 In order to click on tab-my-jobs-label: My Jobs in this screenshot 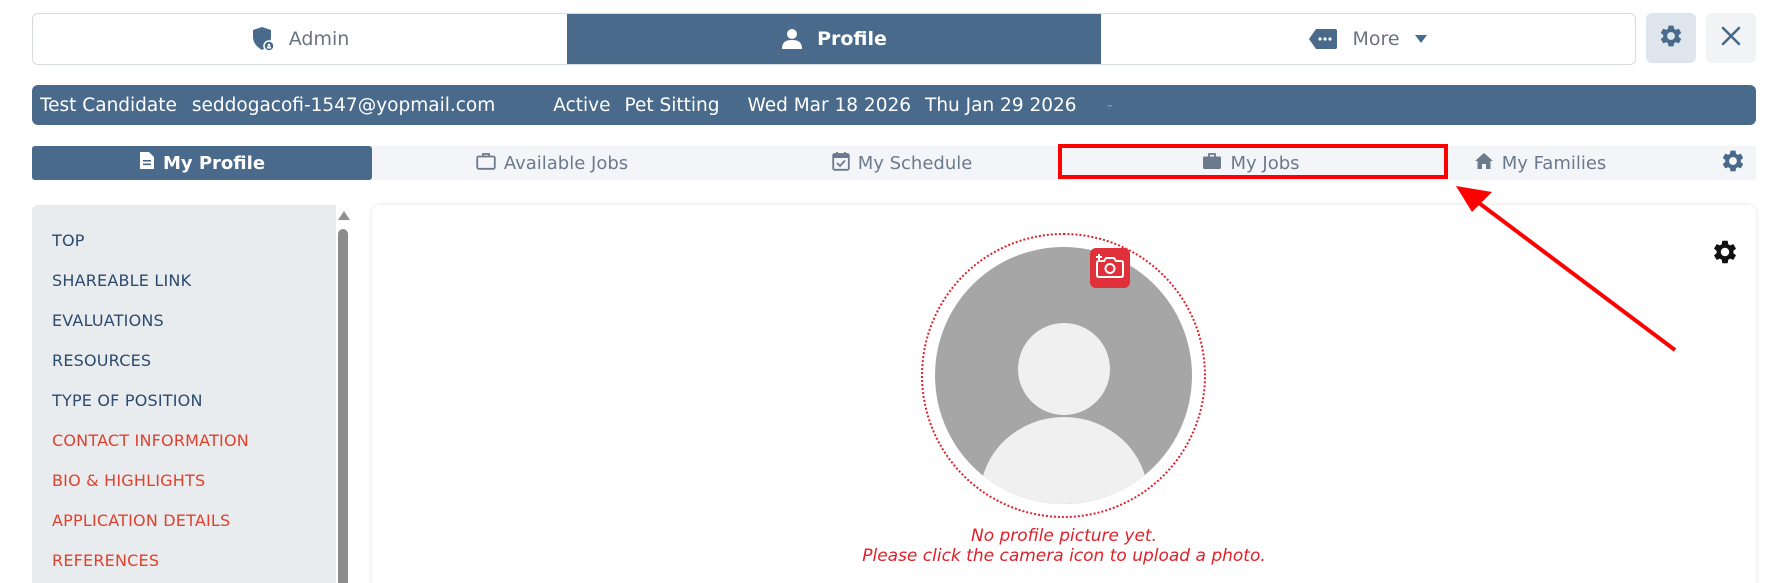, I will do `click(1265, 163)`.